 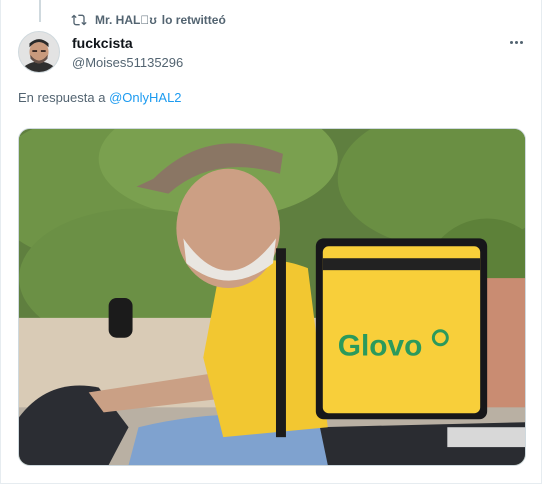 I want to click on retweet-icon, so click(x=79, y=20).